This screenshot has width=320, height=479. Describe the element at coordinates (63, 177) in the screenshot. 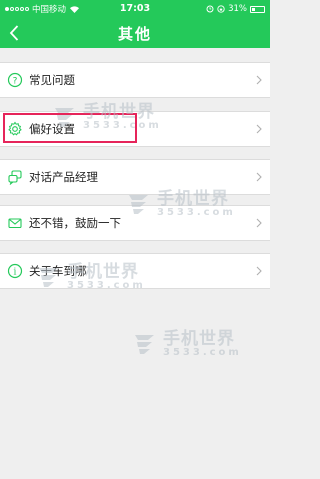

I see `menu-item-label: 对话产品经理` at that location.